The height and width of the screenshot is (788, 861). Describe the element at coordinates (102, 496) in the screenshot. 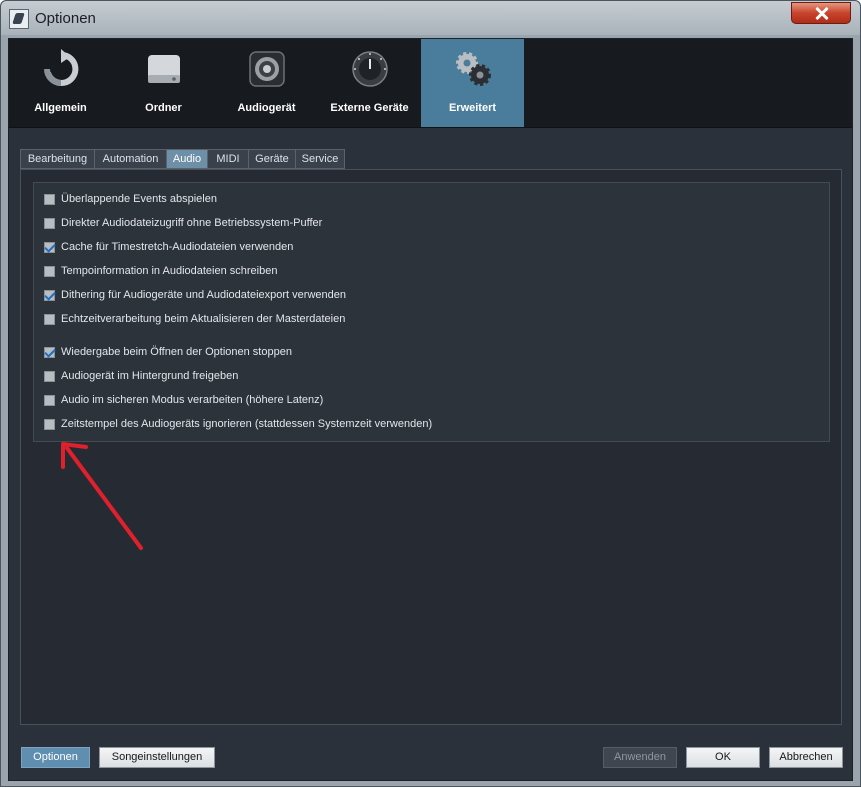

I see `red-arrow-annotation` at that location.